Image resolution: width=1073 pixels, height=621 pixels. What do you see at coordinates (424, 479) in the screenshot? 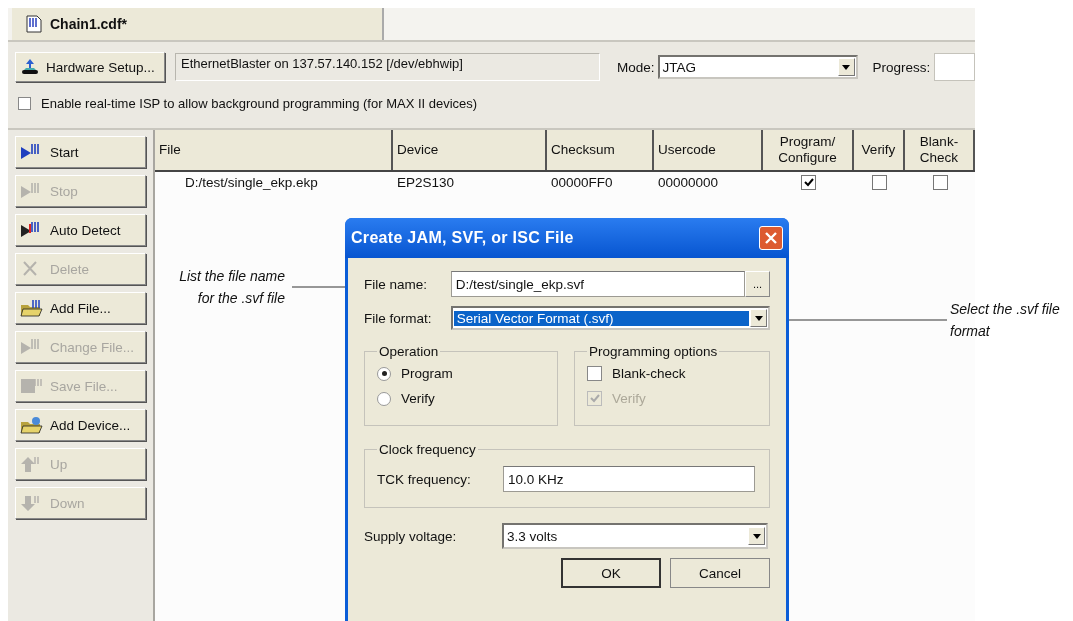
I see `tck-frequency-label: TCK frequency:` at bounding box center [424, 479].